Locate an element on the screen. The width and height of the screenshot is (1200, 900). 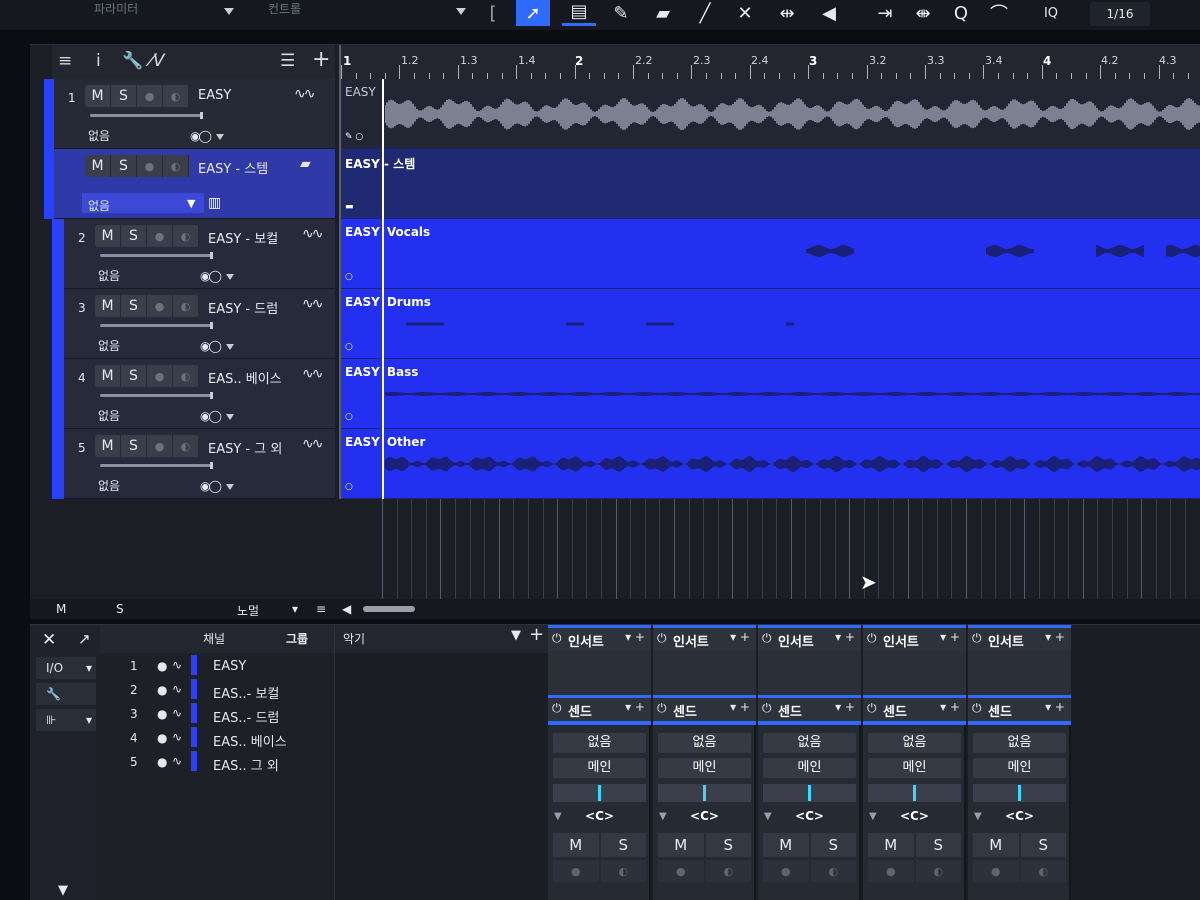
track-input: 없음 is located at coordinates (109, 345).